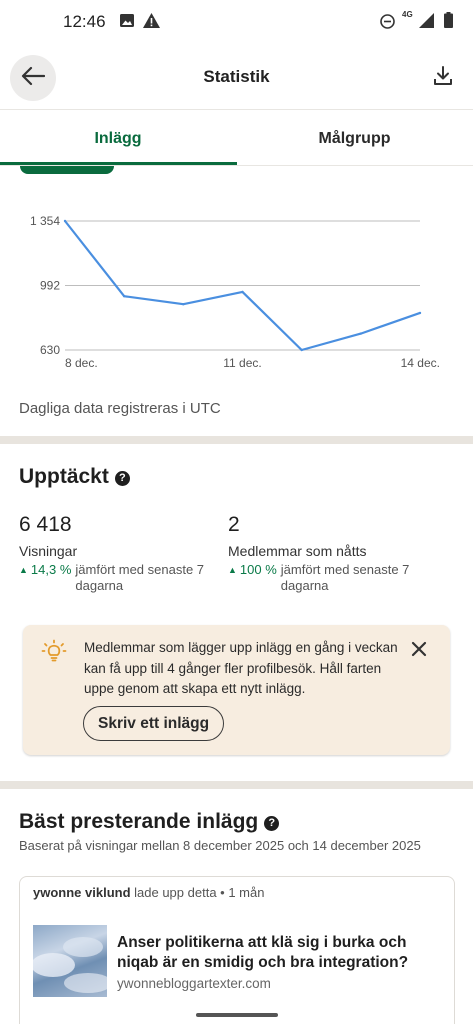 Image resolution: width=473 pixels, height=1024 pixels. I want to click on y-tick-label: 992, so click(50, 286).